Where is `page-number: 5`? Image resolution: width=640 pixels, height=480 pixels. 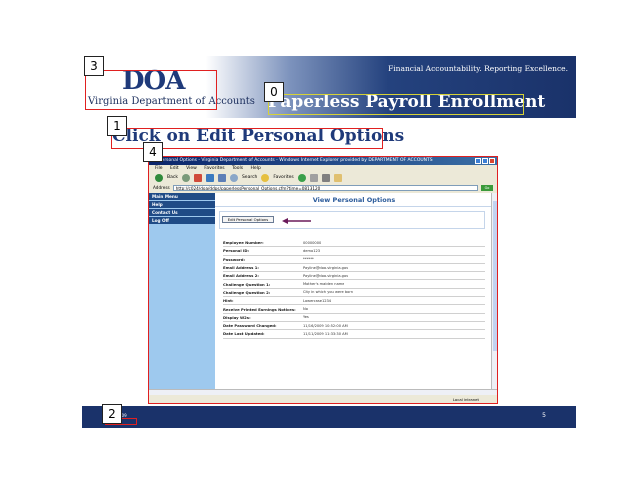 page-number: 5 is located at coordinates (544, 415).